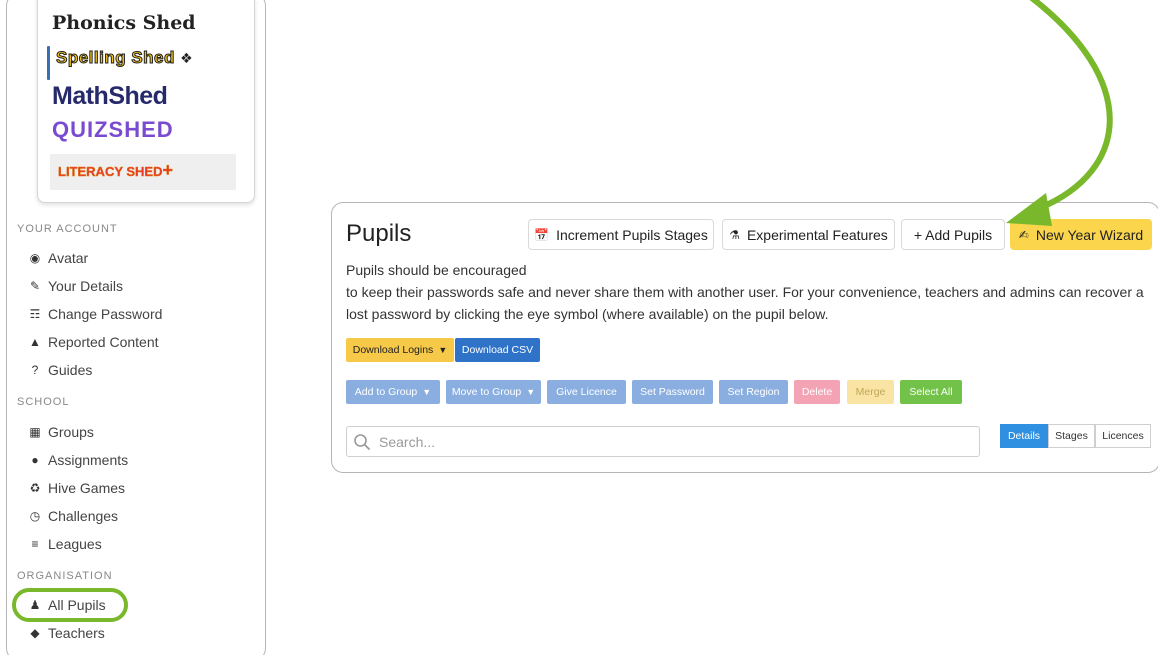  What do you see at coordinates (35, 488) in the screenshot?
I see `sitemap-icon: ♻` at bounding box center [35, 488].